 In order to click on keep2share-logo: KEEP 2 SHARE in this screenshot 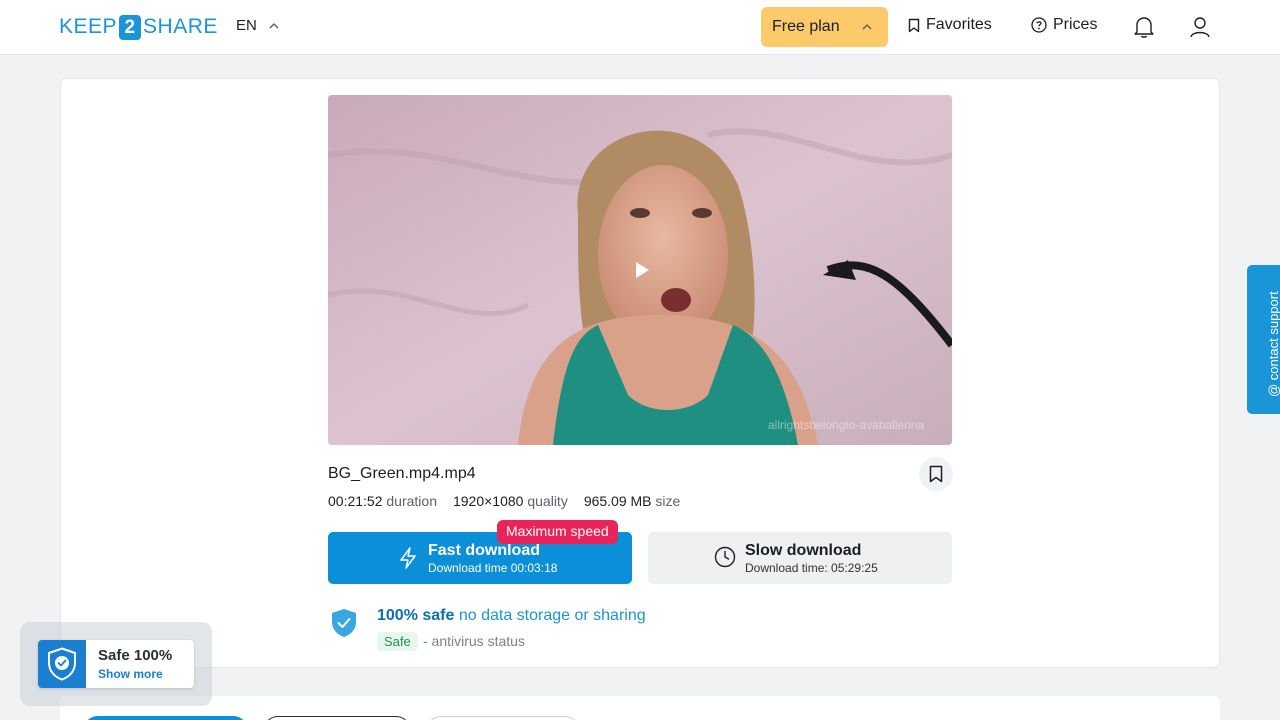, I will do `click(138, 27)`.